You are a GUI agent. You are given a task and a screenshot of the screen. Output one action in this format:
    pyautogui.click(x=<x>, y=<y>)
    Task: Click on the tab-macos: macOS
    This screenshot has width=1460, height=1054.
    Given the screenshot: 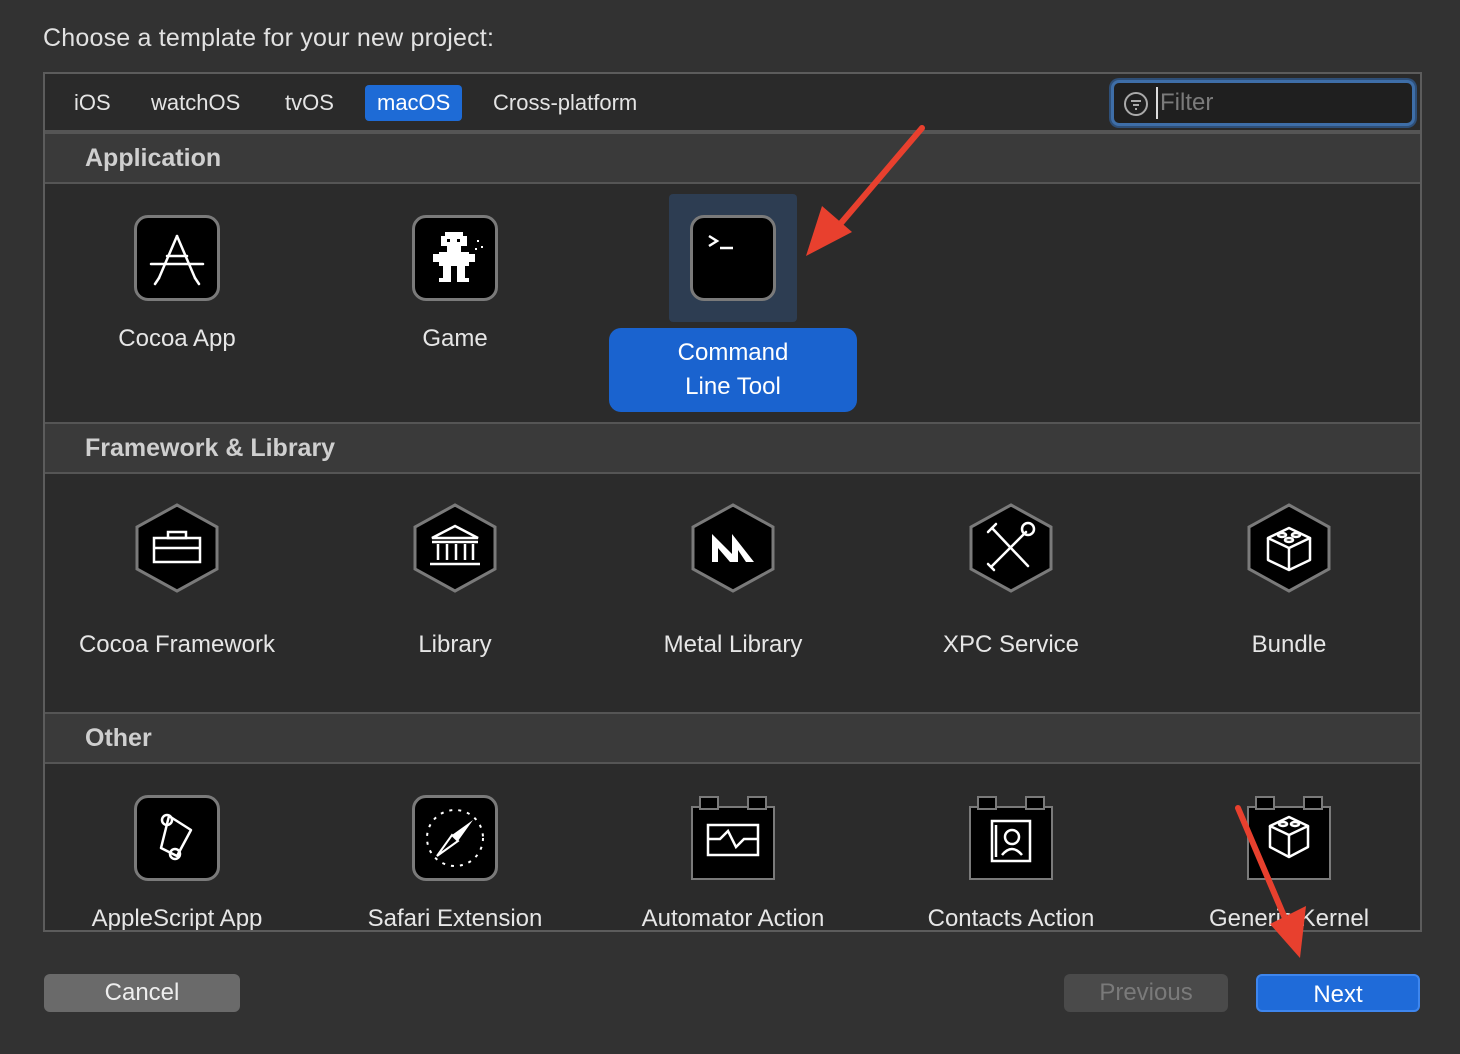 What is the action you would take?
    pyautogui.click(x=414, y=103)
    